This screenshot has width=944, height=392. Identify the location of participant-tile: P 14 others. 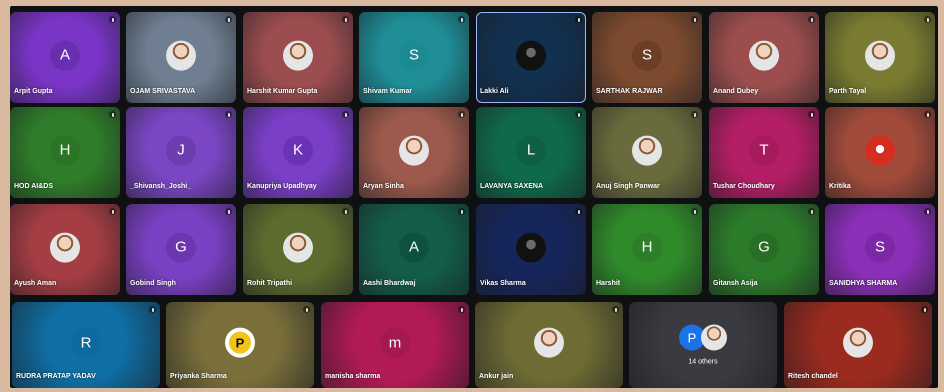
(703, 345).